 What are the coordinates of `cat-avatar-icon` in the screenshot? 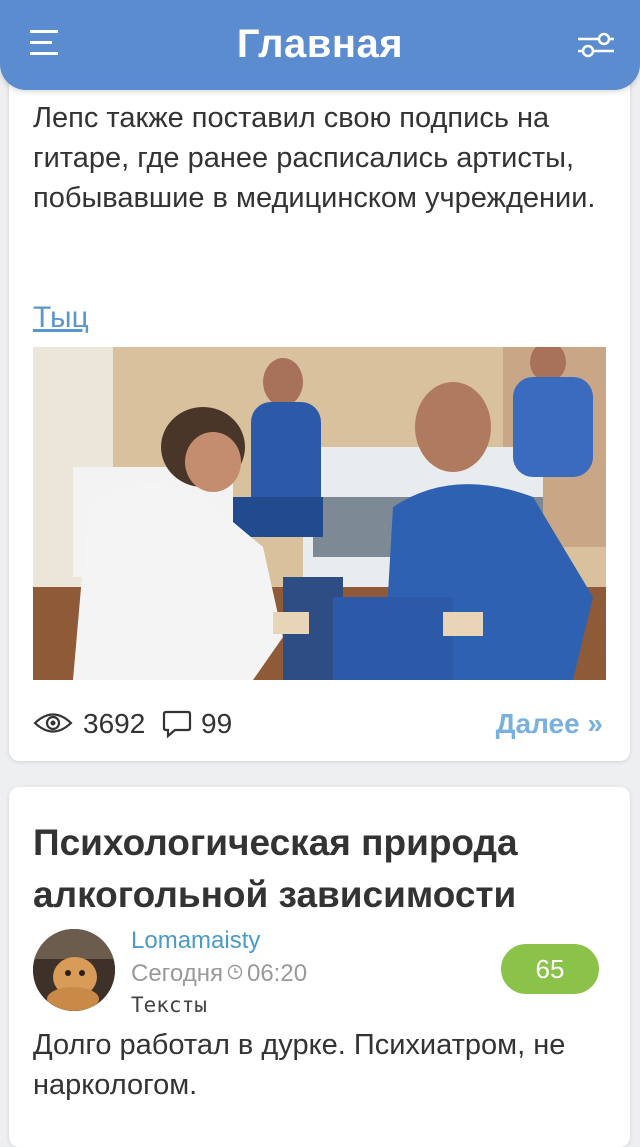 It's located at (74, 970).